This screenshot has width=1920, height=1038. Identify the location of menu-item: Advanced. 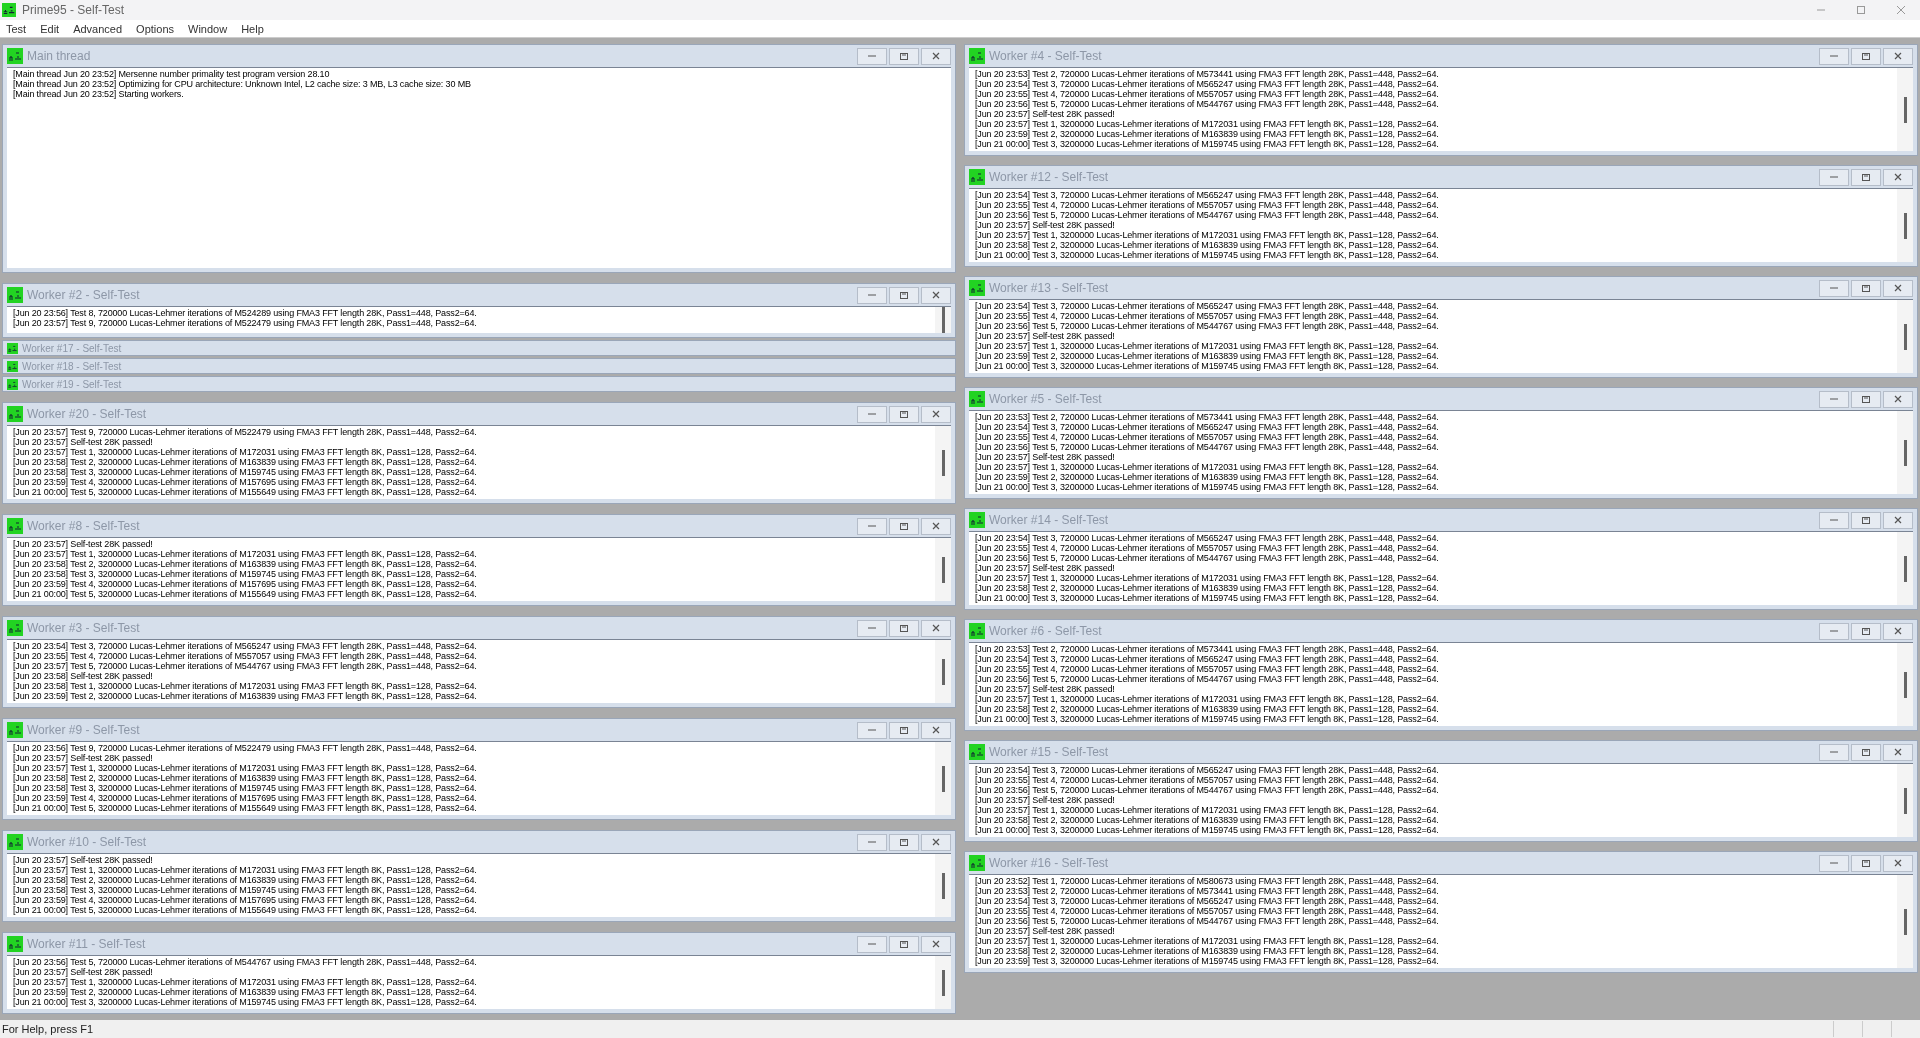
(98, 28).